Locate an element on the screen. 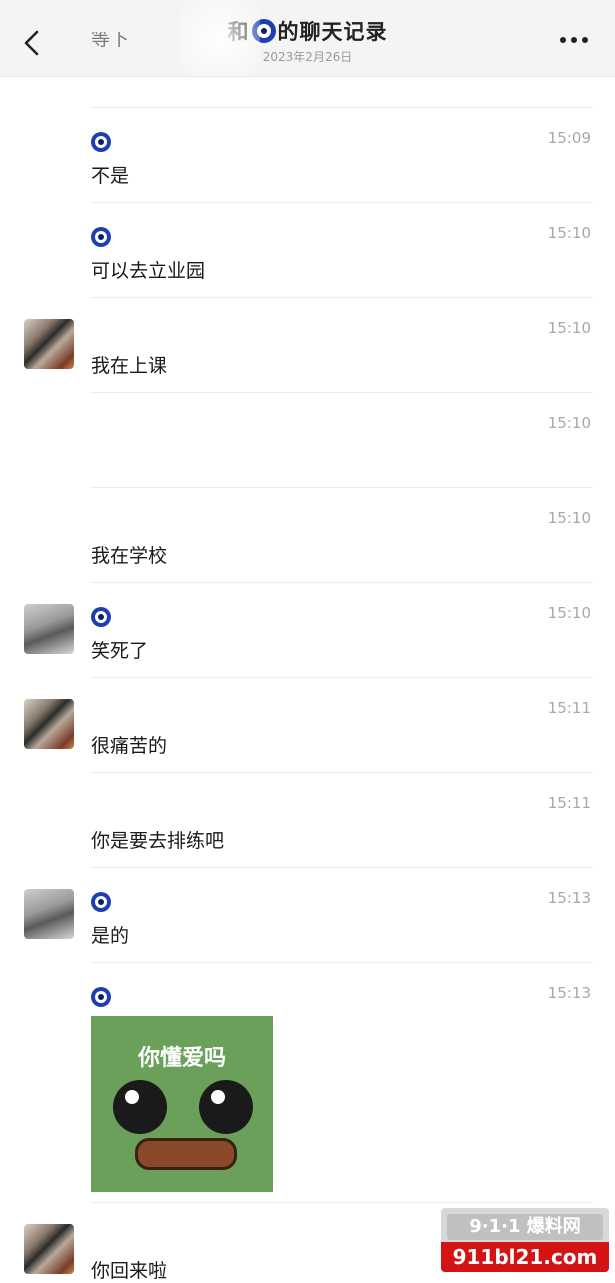 This screenshot has width=615, height=1283. list-item: 15:10 我在上课 is located at coordinates (307, 344).